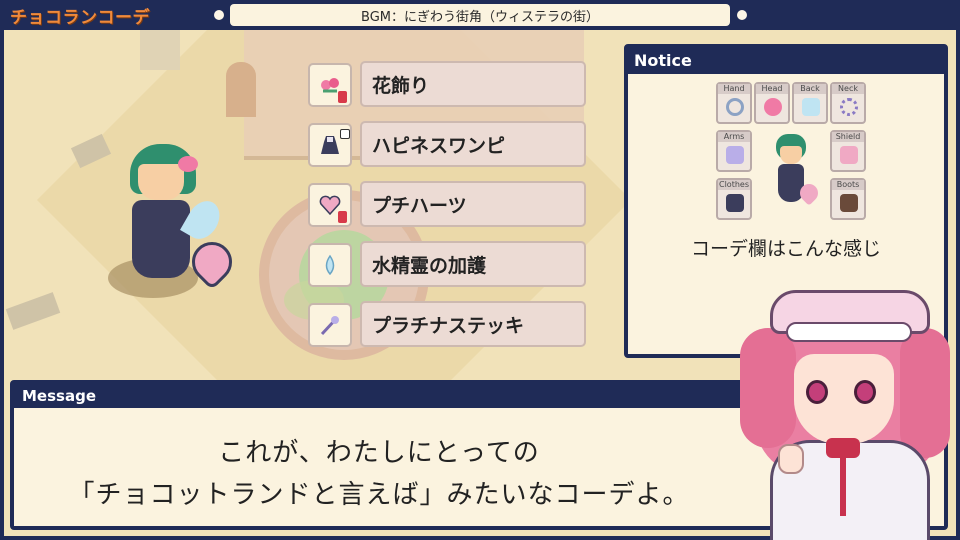 The width and height of the screenshot is (960, 540). What do you see at coordinates (80, 18) in the screenshot?
I see `game-logo: チョコランコーデ` at bounding box center [80, 18].